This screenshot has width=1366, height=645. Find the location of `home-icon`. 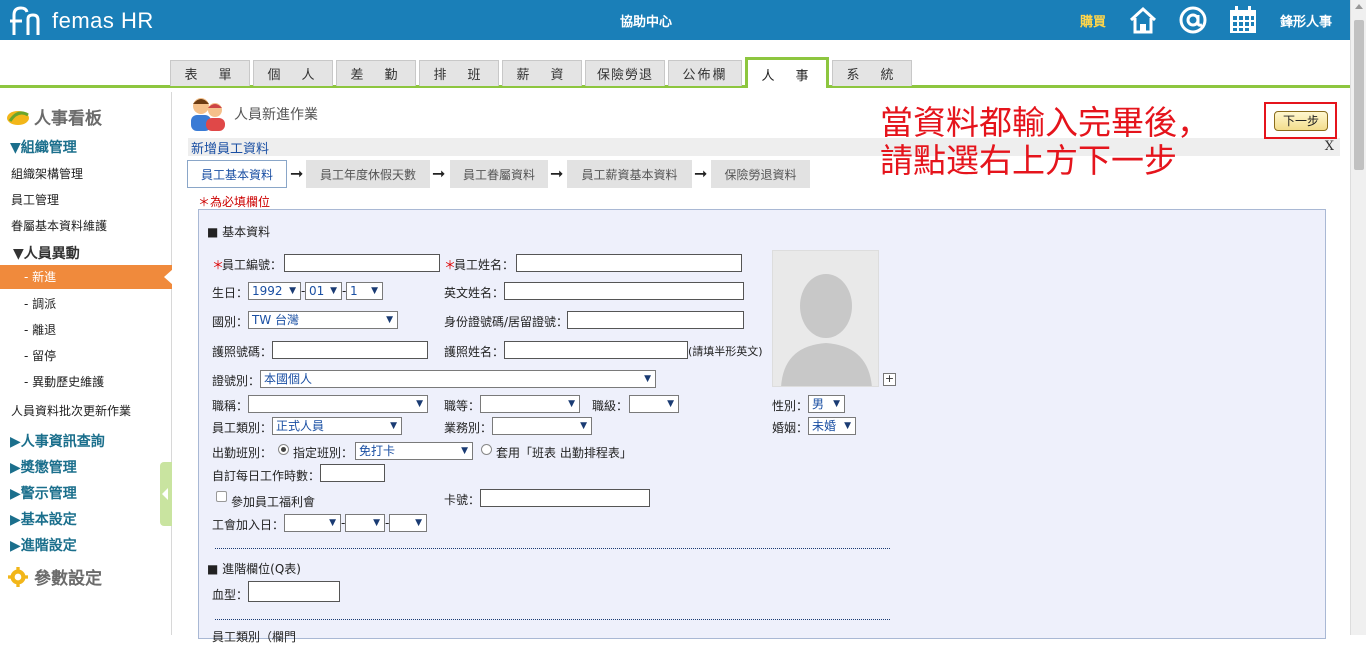

home-icon is located at coordinates (1143, 20).